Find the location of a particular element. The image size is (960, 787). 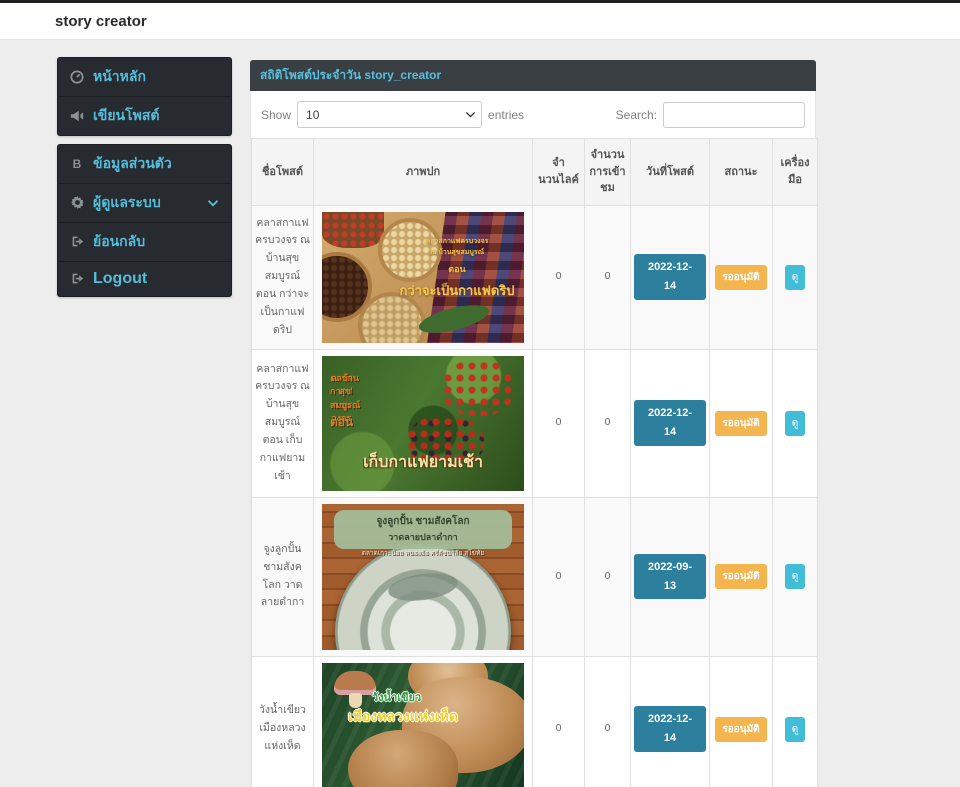

page-length-select: 10 is located at coordinates (390, 114).